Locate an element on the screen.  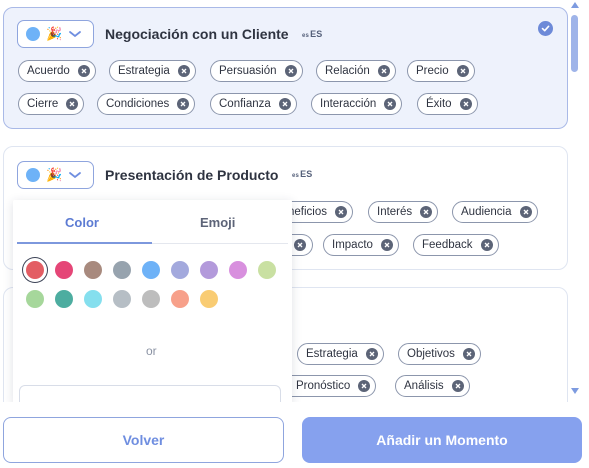
custom-color-input is located at coordinates (150, 393).